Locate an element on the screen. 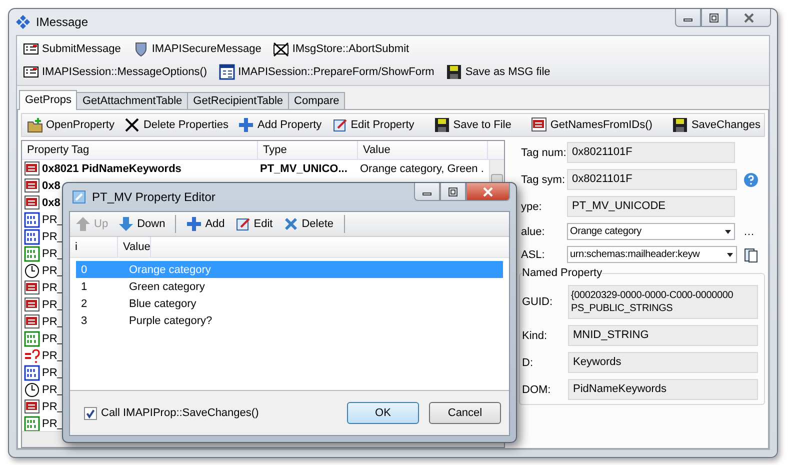 This screenshot has height=465, width=790. window-icon is located at coordinates (227, 72).